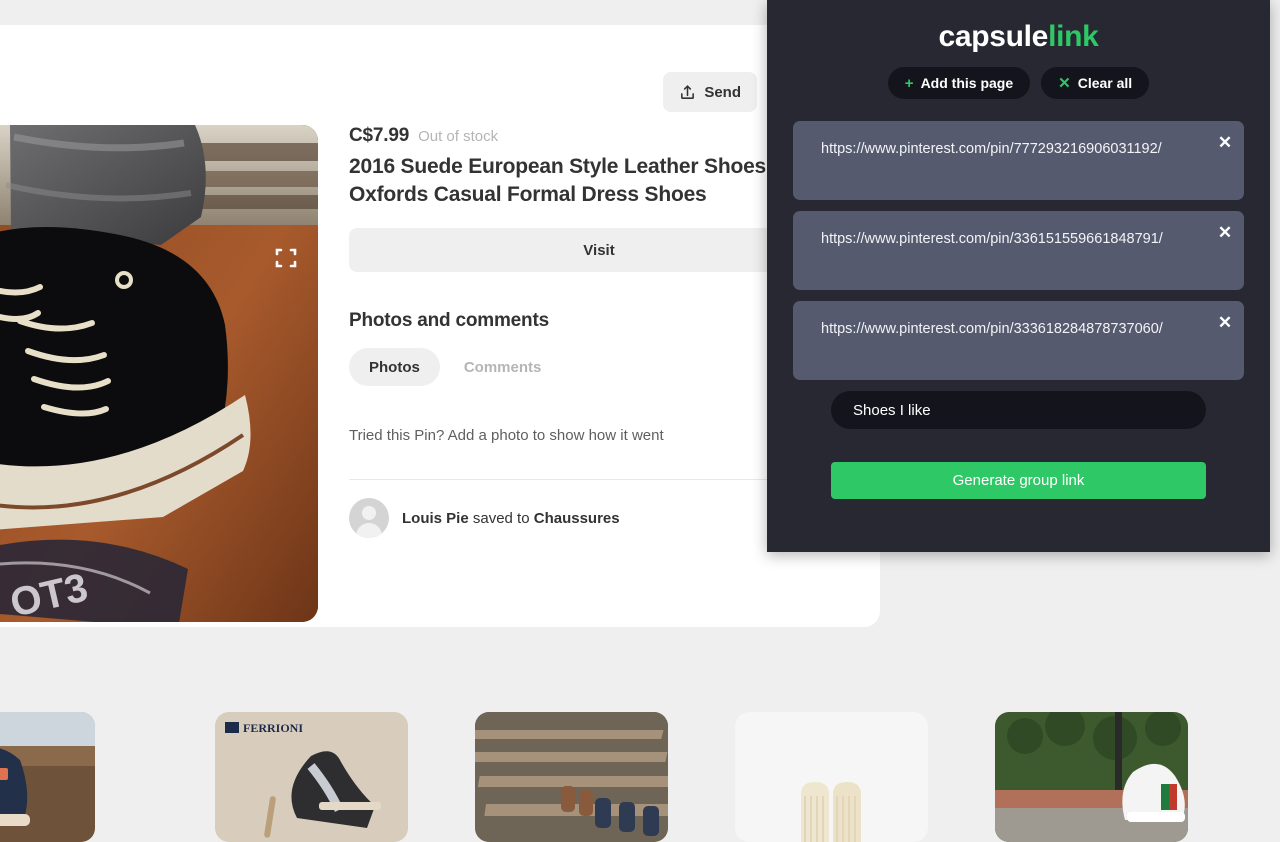 This screenshot has width=1280, height=842. What do you see at coordinates (993, 36) in the screenshot?
I see `brand-first: capsule` at bounding box center [993, 36].